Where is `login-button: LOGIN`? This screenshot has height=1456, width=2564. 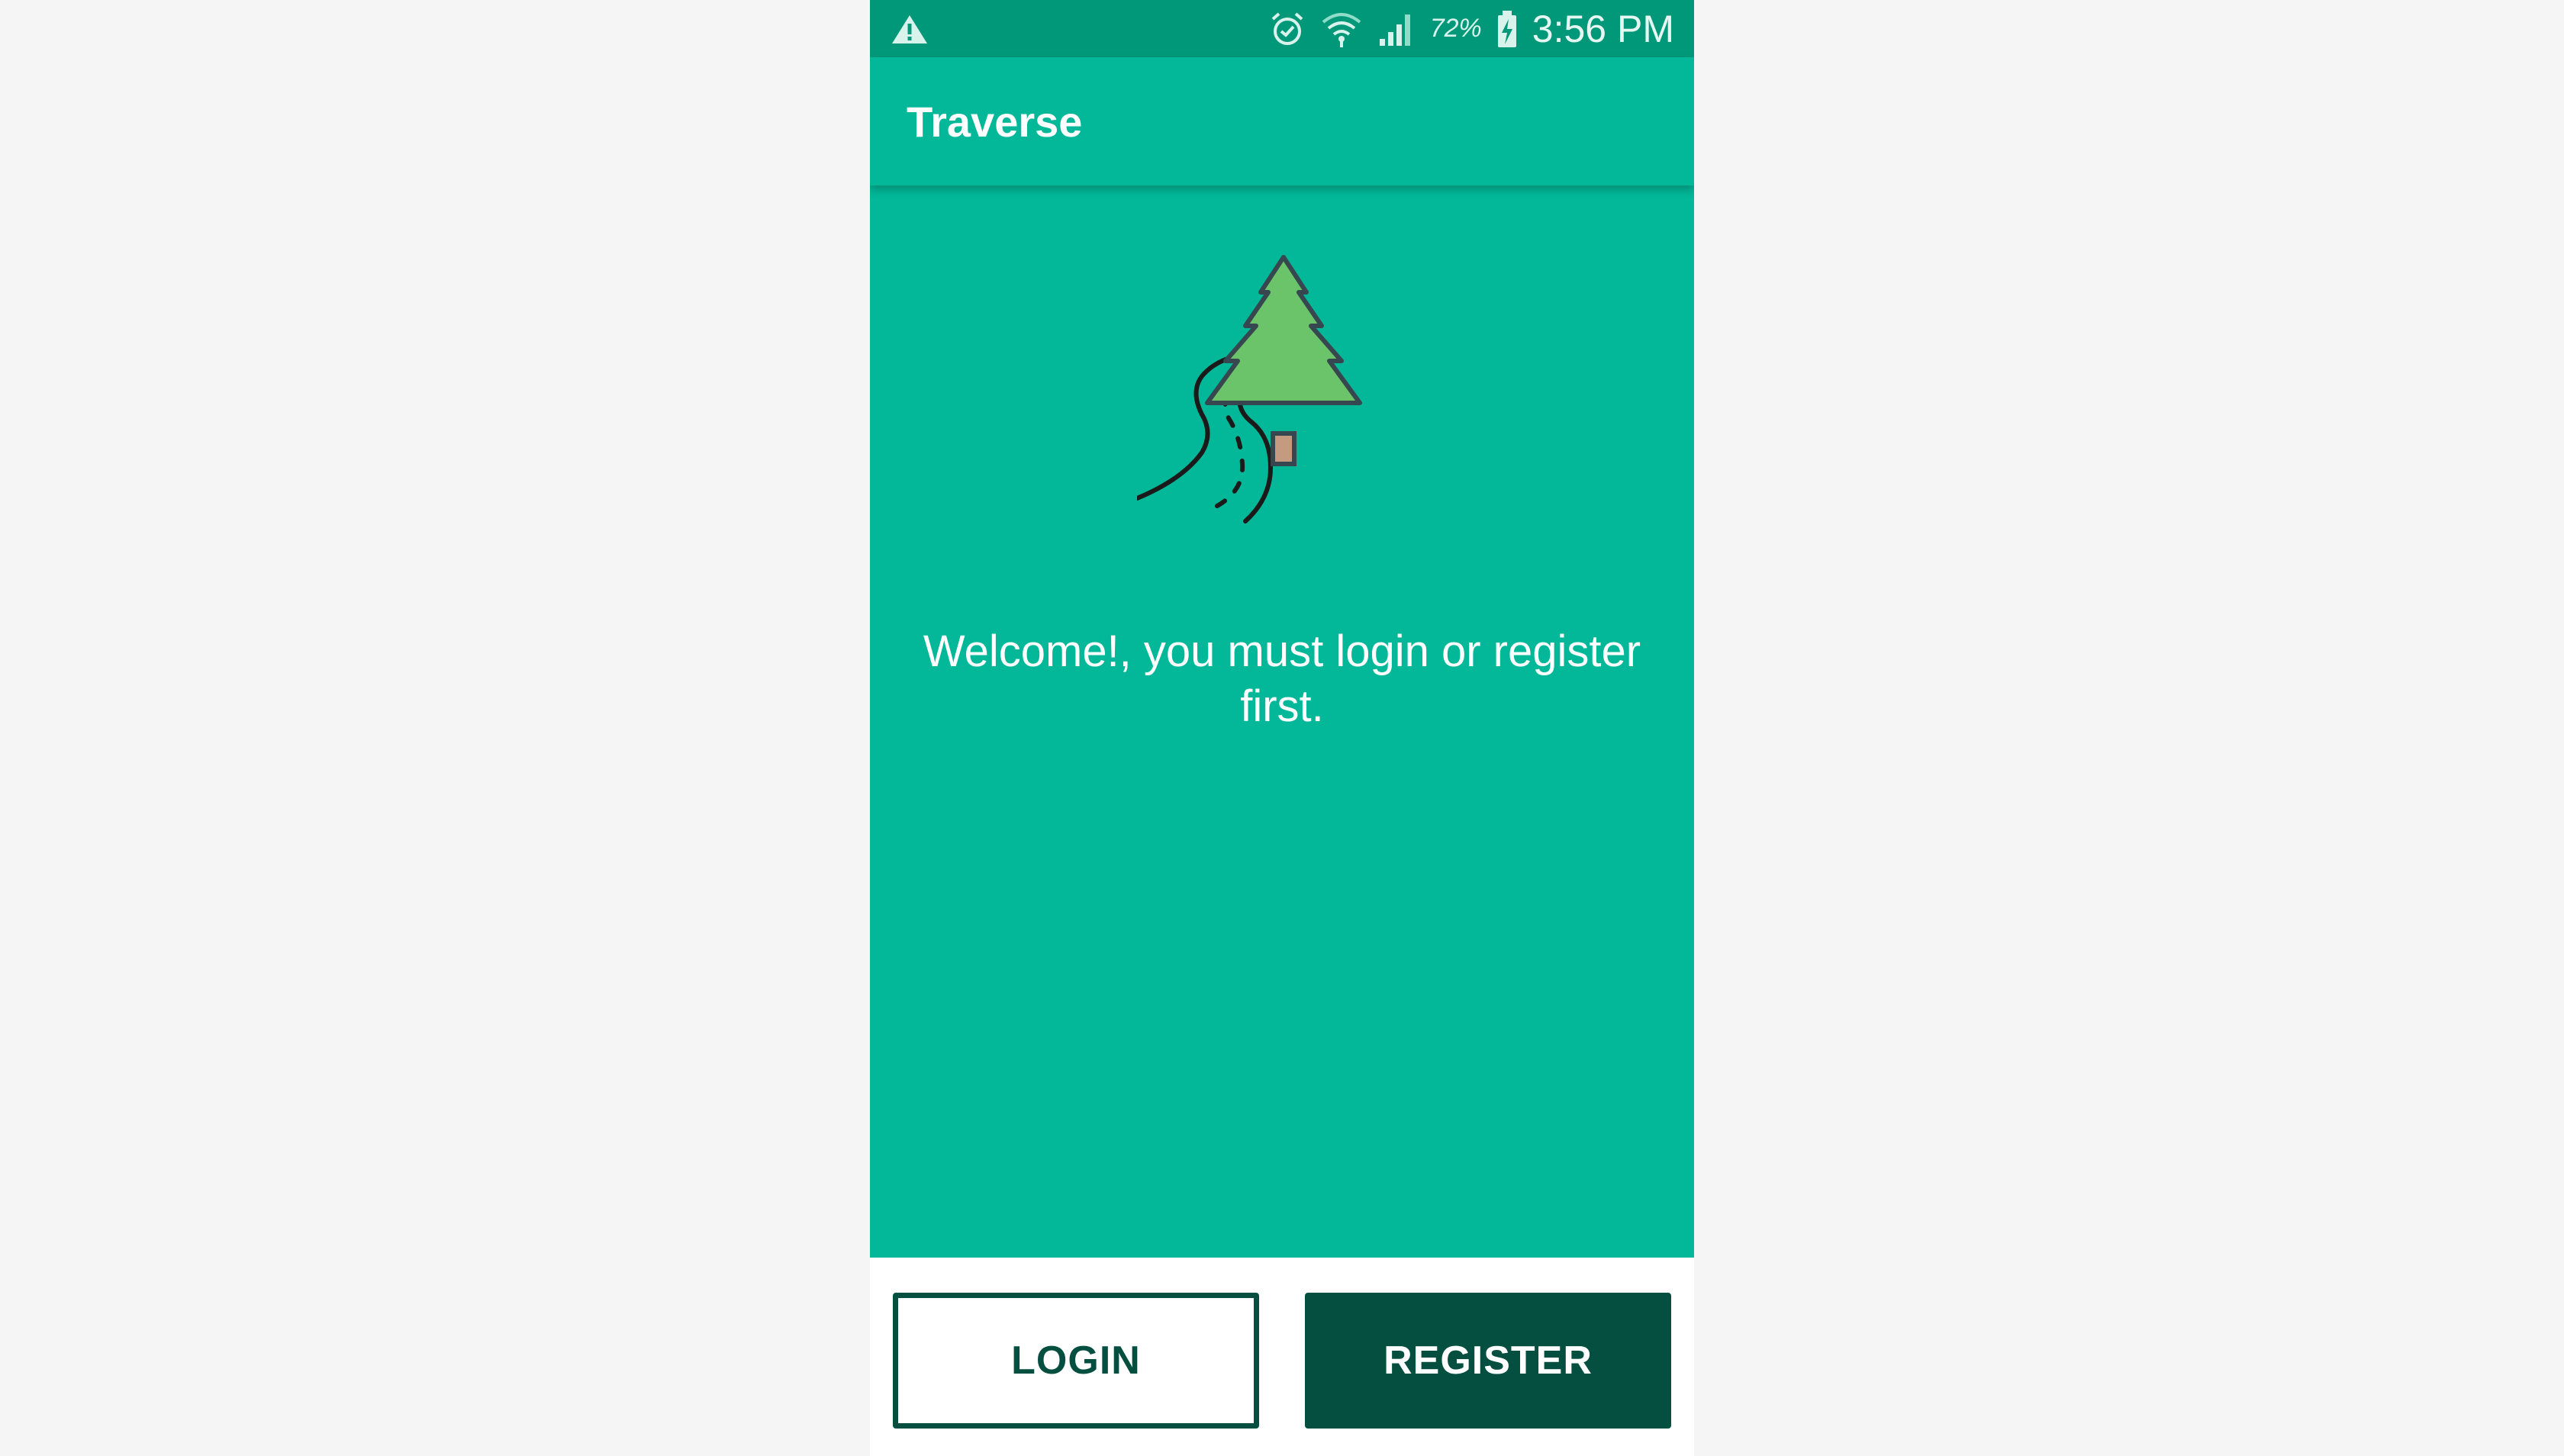
login-button: LOGIN is located at coordinates (1076, 1361).